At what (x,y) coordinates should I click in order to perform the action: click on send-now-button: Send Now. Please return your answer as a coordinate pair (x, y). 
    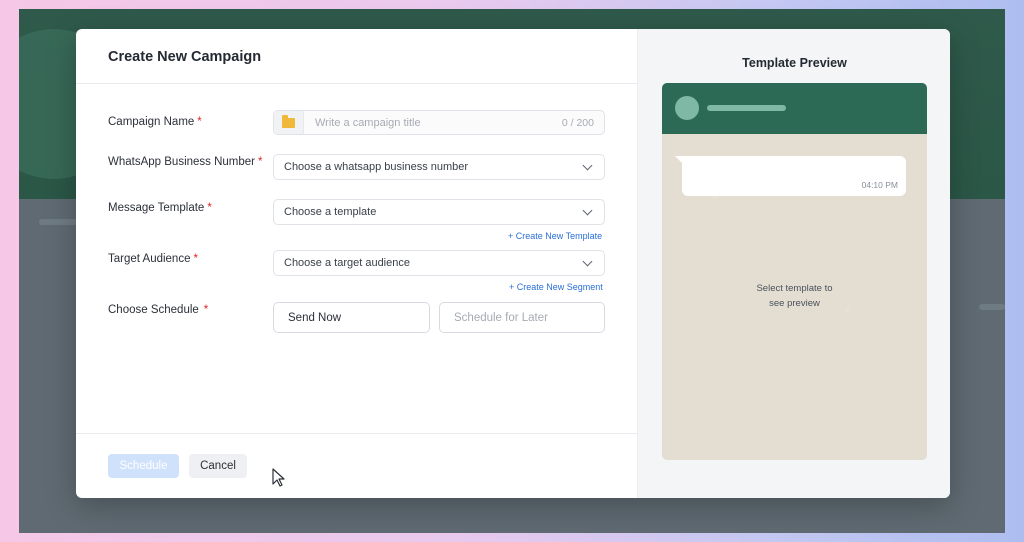
    Looking at the image, I should click on (351, 317).